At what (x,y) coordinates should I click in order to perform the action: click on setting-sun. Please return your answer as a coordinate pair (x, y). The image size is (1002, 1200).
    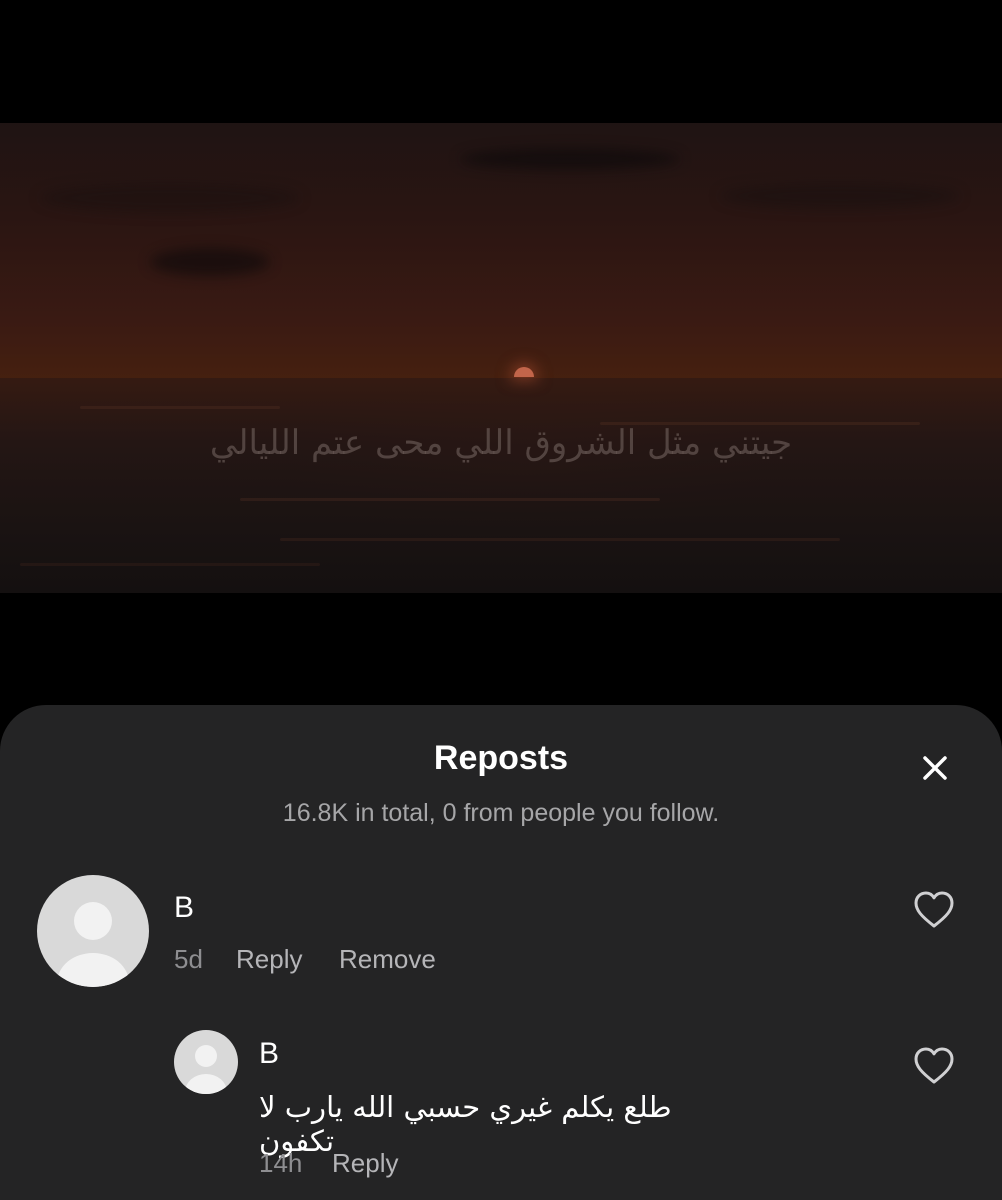
    Looking at the image, I should click on (524, 372).